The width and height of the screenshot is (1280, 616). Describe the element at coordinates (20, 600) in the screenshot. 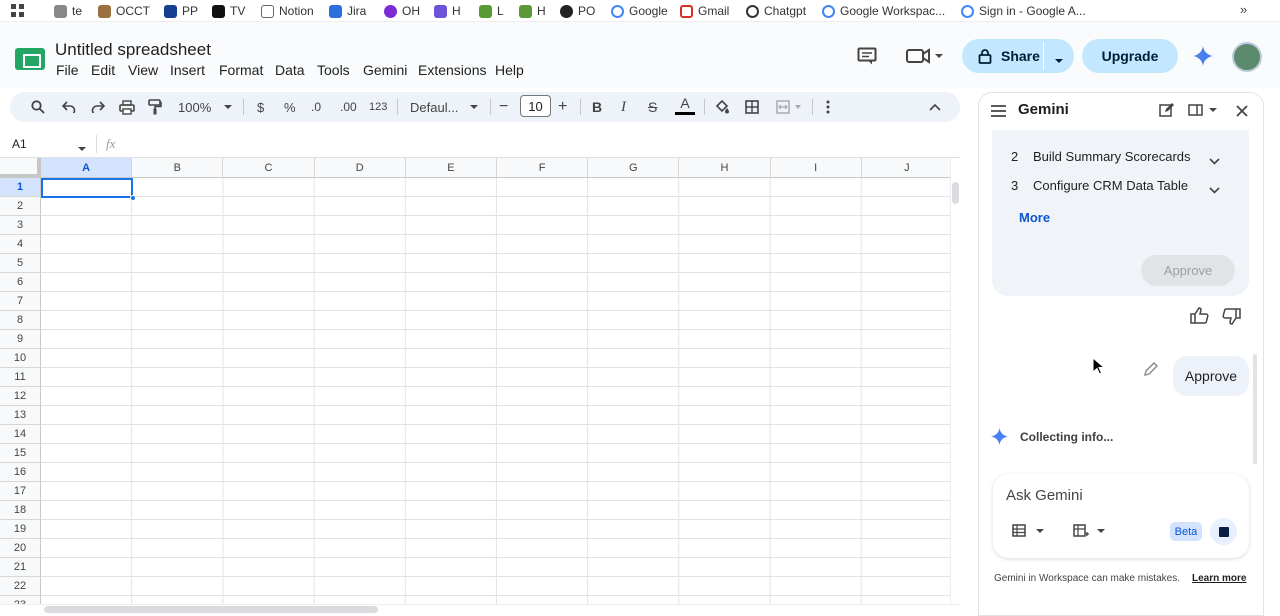

I see `row-header-23: 23` at that location.